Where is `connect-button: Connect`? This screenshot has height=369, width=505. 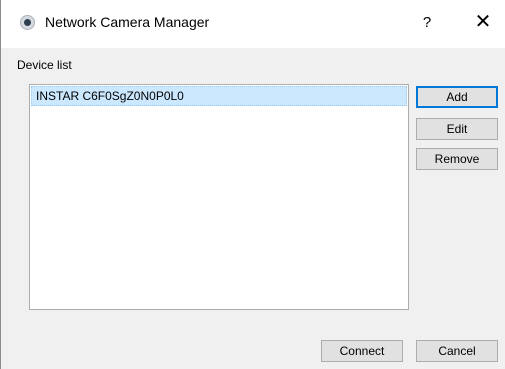 connect-button: Connect is located at coordinates (362, 351).